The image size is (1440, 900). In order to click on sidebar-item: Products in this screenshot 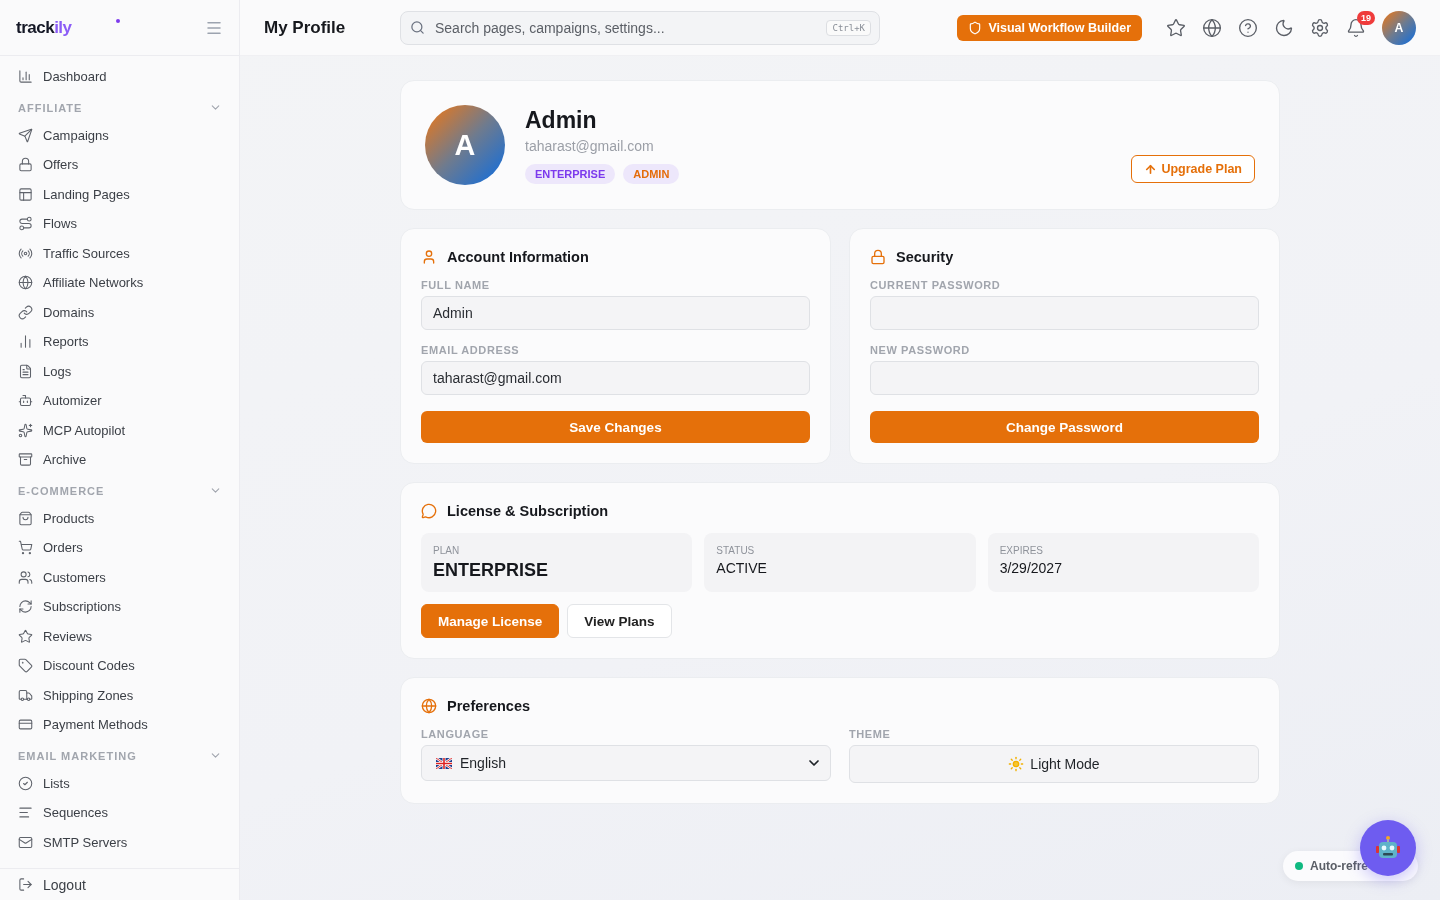, I will do `click(119, 518)`.